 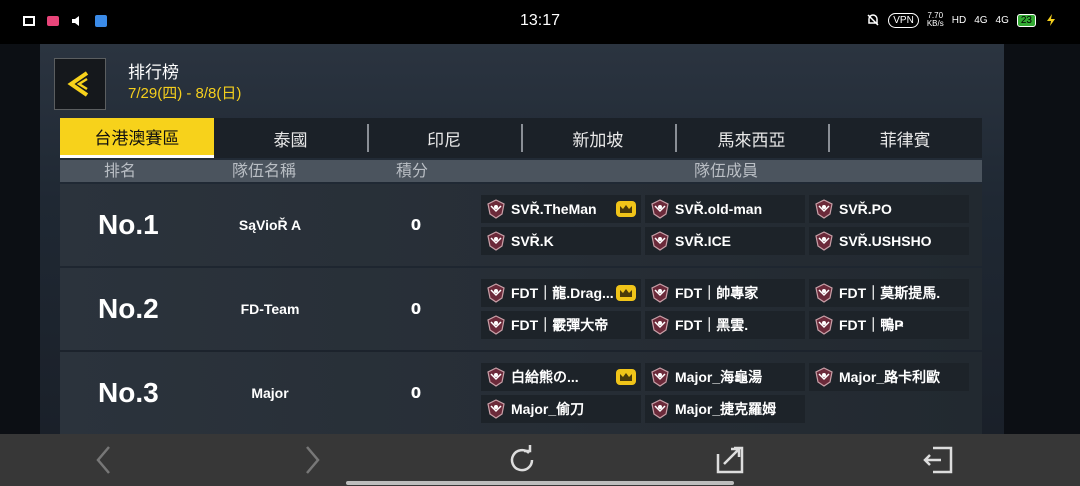 I want to click on team-member: FDT｜莫斯提馬., so click(x=889, y=293).